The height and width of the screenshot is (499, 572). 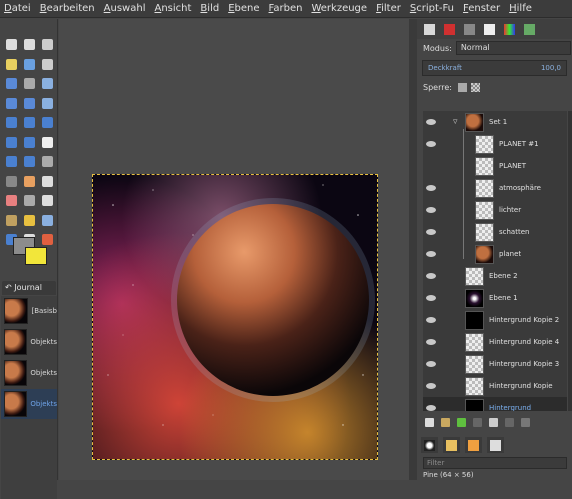 What do you see at coordinates (29, 44) in the screenshot?
I see `ellipse-select-tool` at bounding box center [29, 44].